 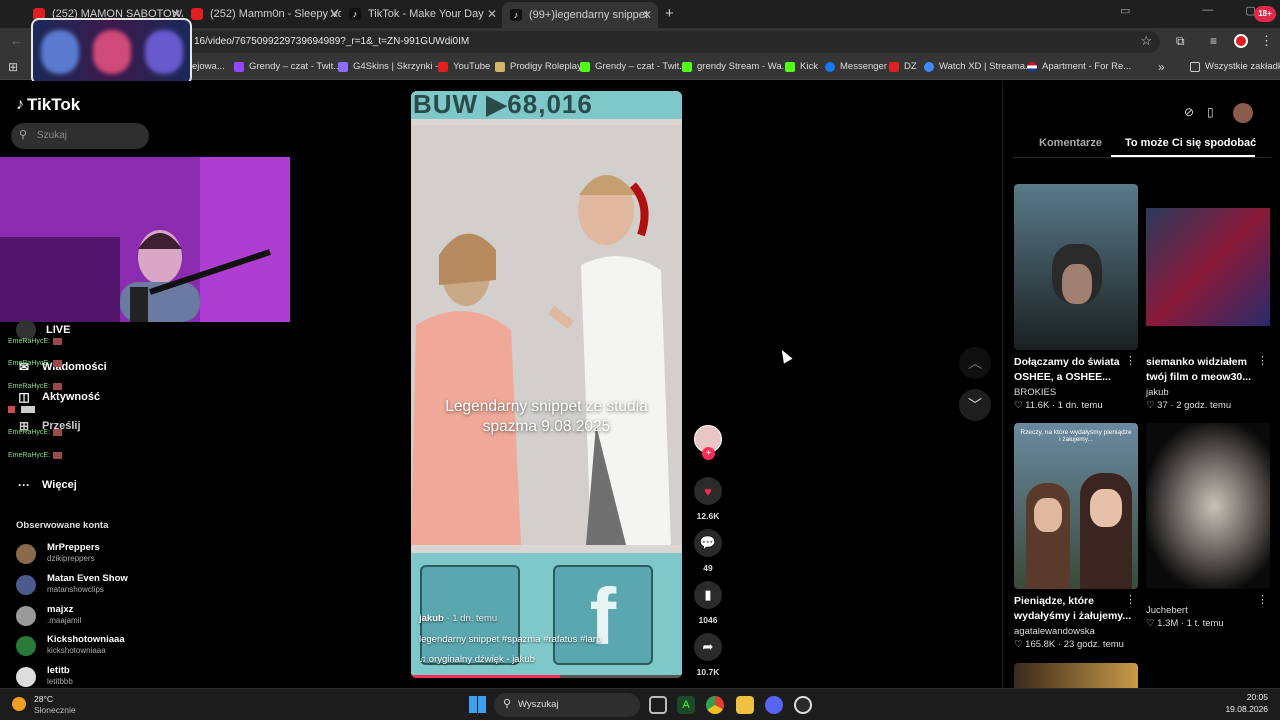 What do you see at coordinates (11, 409) in the screenshot?
I see `chat-badge-icon` at bounding box center [11, 409].